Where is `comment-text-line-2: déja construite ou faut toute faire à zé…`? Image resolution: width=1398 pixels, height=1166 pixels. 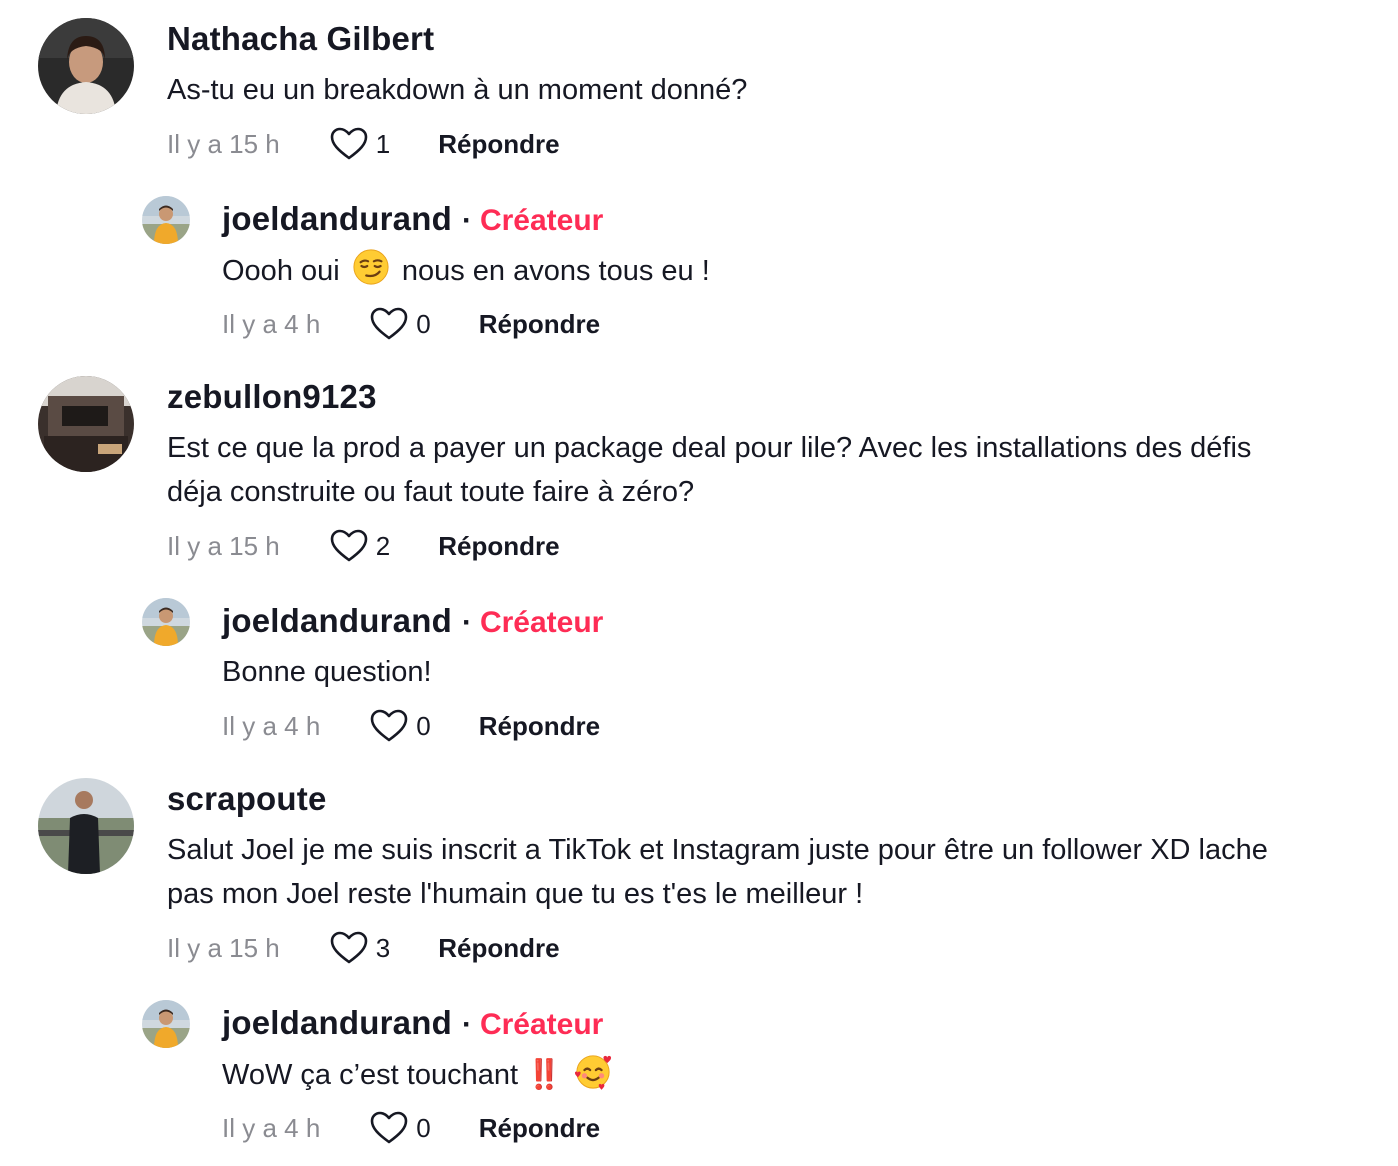 comment-text-line-2: déja construite ou faut toute faire à zé… is located at coordinates (431, 492).